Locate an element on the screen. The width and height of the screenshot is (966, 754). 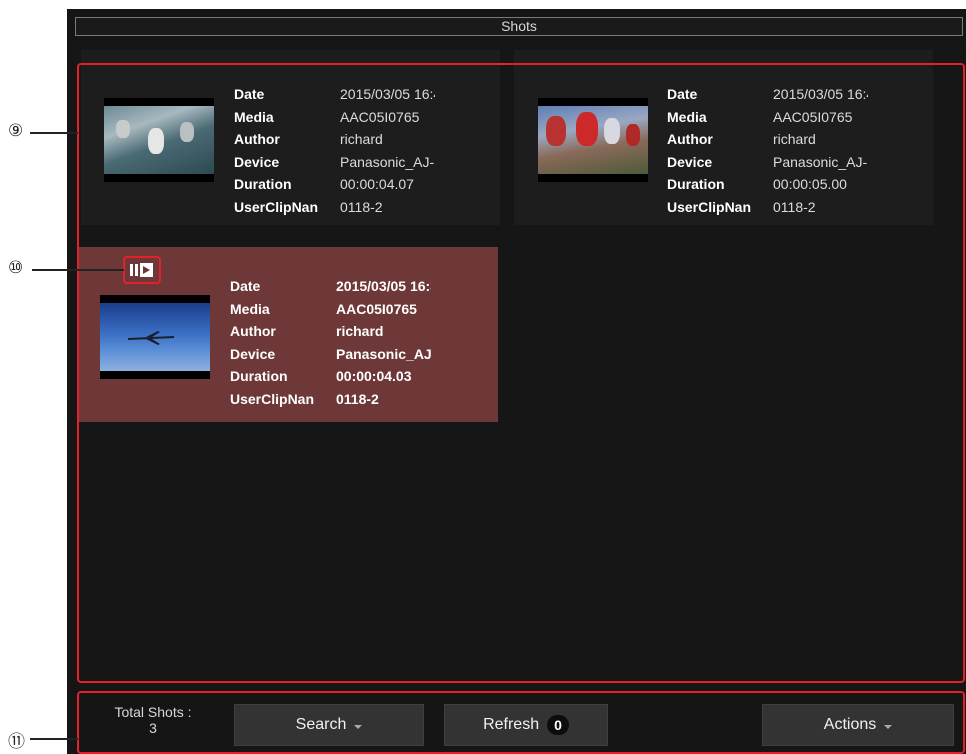
refresh-button-label: Refresh is located at coordinates (511, 724).